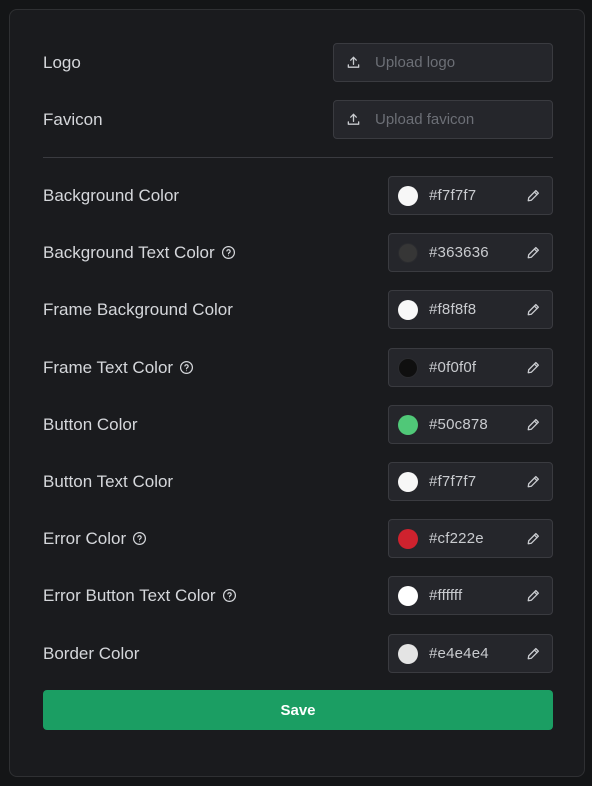  I want to click on background-text-color-input: #363636, so click(470, 252).